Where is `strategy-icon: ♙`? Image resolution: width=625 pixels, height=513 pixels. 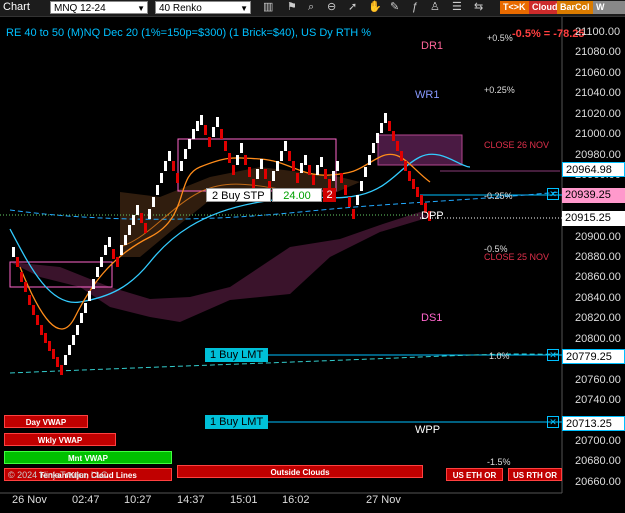
strategy-icon: ♙ is located at coordinates (435, 7).